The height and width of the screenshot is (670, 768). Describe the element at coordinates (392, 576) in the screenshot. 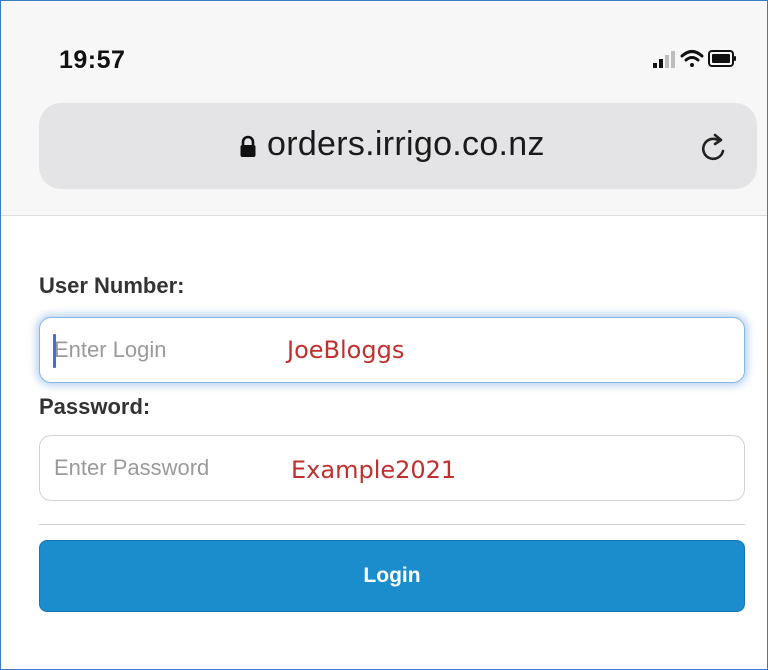

I see `login-button: Login` at that location.